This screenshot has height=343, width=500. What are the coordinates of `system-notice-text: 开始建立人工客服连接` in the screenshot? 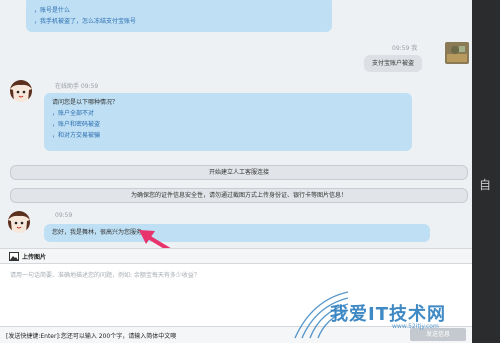 It's located at (238, 172).